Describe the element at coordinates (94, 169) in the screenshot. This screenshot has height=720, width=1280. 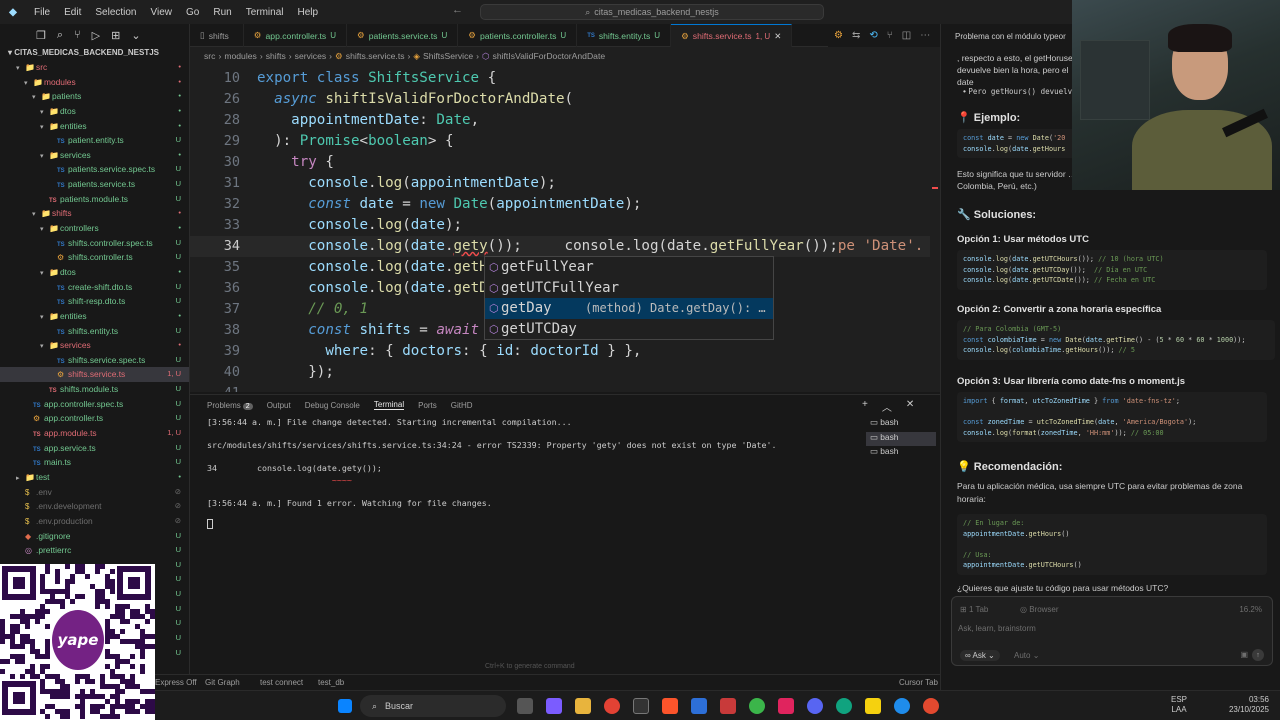
I see `file-item: TS patients.service.spec.ts U` at that location.